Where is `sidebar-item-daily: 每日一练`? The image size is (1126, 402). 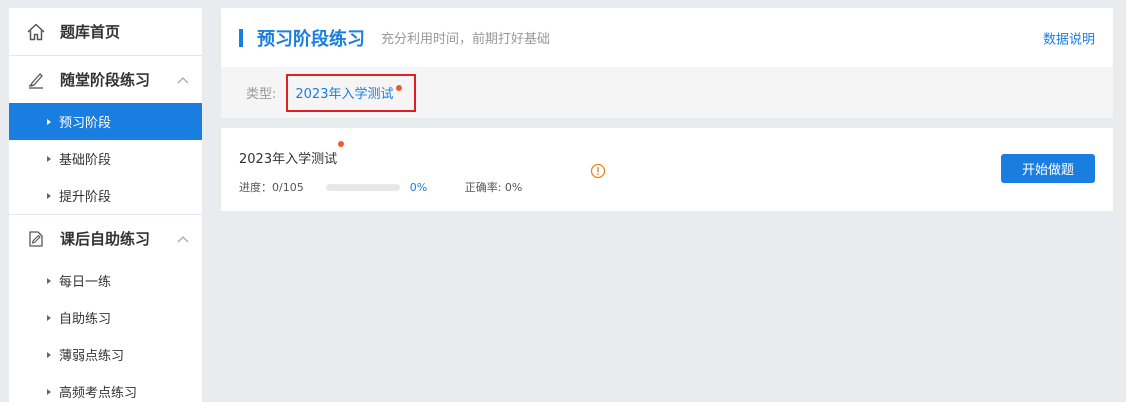 sidebar-item-daily: 每日一练 is located at coordinates (105, 280).